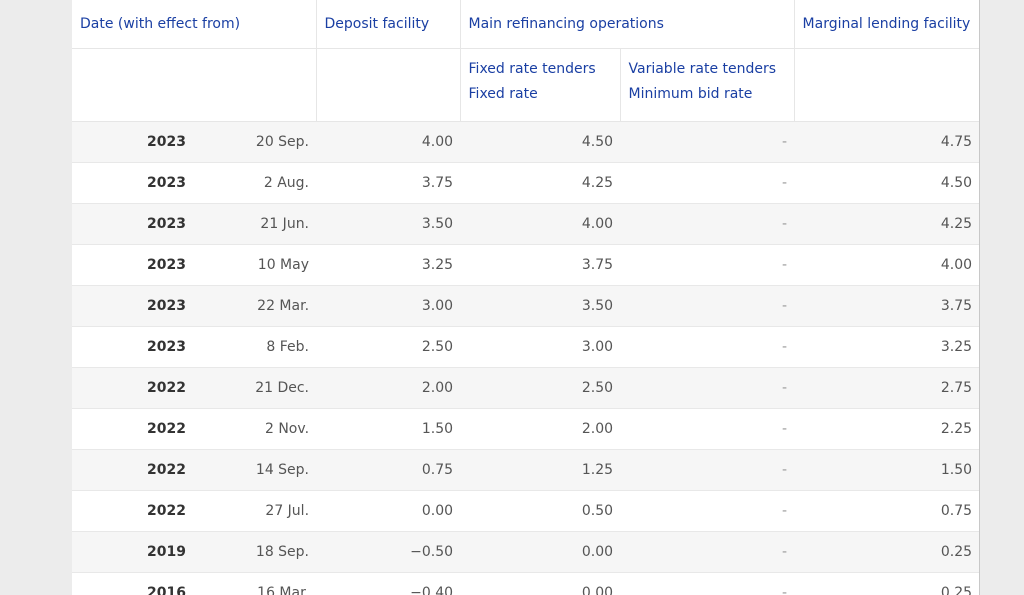  What do you see at coordinates (886, 470) in the screenshot?
I see `marginal-lending-rate-cell: 1.50` at bounding box center [886, 470].